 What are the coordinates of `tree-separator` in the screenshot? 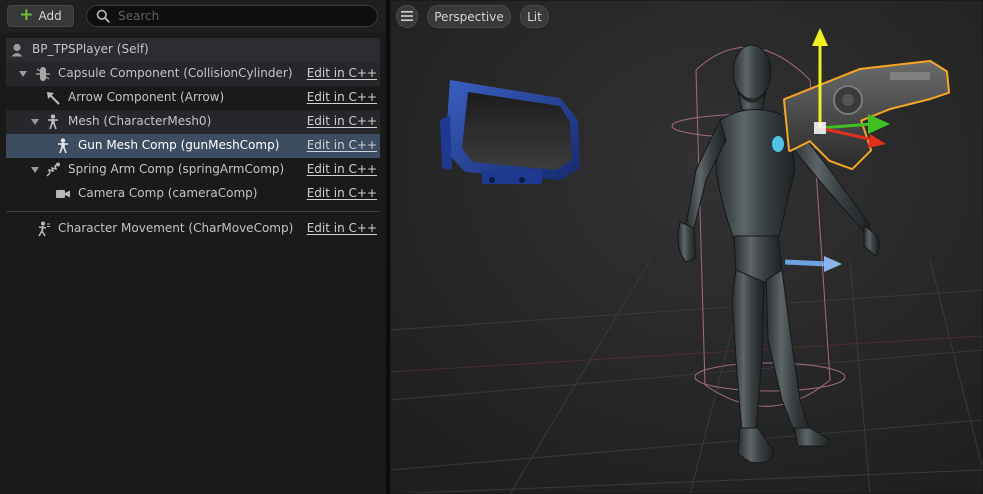 It's located at (193, 211).